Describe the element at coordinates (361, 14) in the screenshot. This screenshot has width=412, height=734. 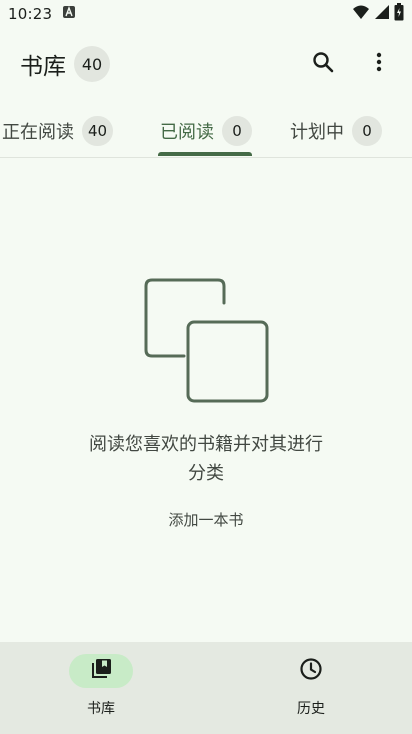
I see `wifi-icon` at that location.